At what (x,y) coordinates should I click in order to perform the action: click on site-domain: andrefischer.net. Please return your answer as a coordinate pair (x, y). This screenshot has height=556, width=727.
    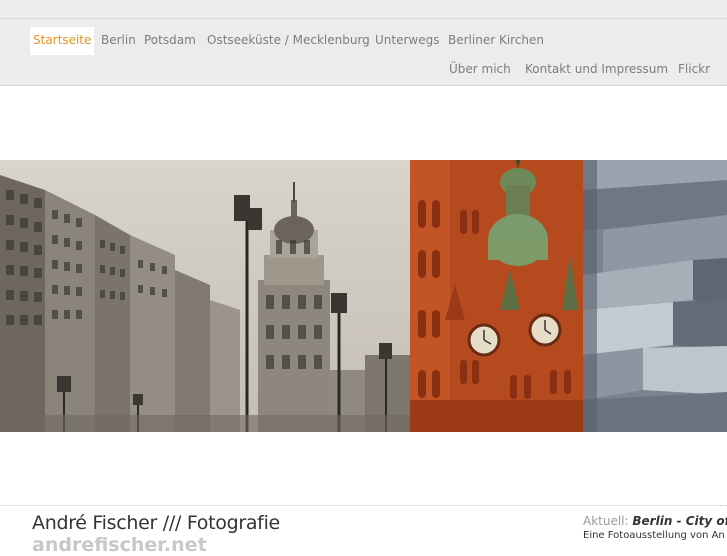
    Looking at the image, I should click on (119, 545).